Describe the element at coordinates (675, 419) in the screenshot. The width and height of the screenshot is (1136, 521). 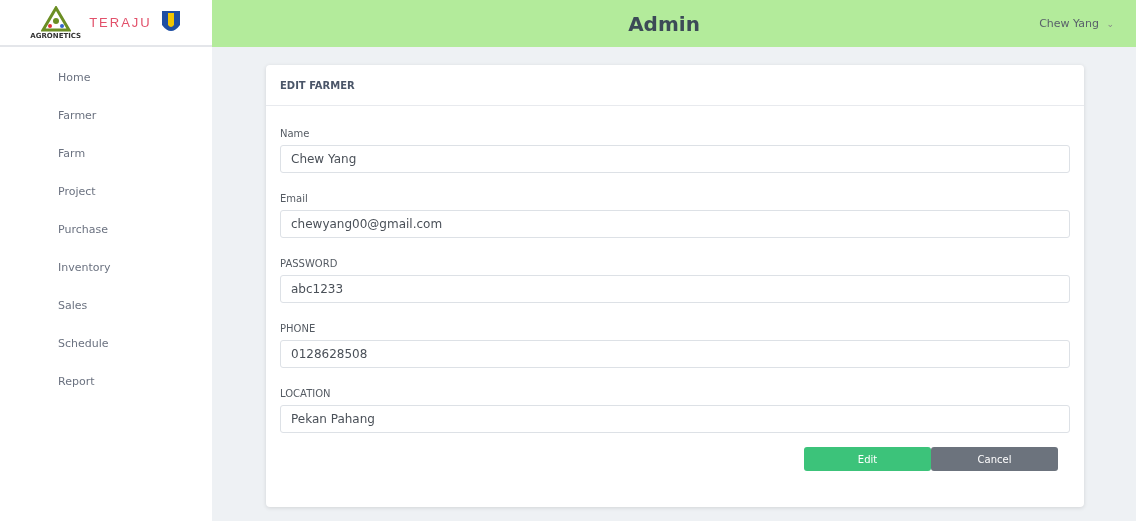
I see `input-field: Pekan Pahang` at that location.